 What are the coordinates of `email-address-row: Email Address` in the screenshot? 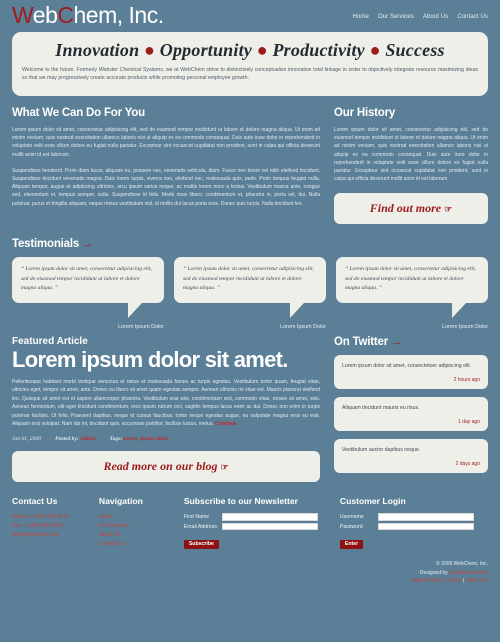 It's located at (261, 526).